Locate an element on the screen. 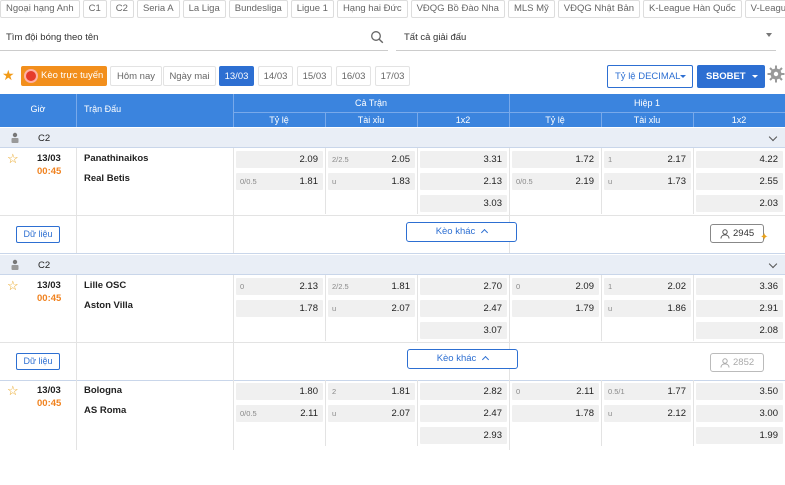  tournament-select: Tất cả giải đấu is located at coordinates (586, 38).